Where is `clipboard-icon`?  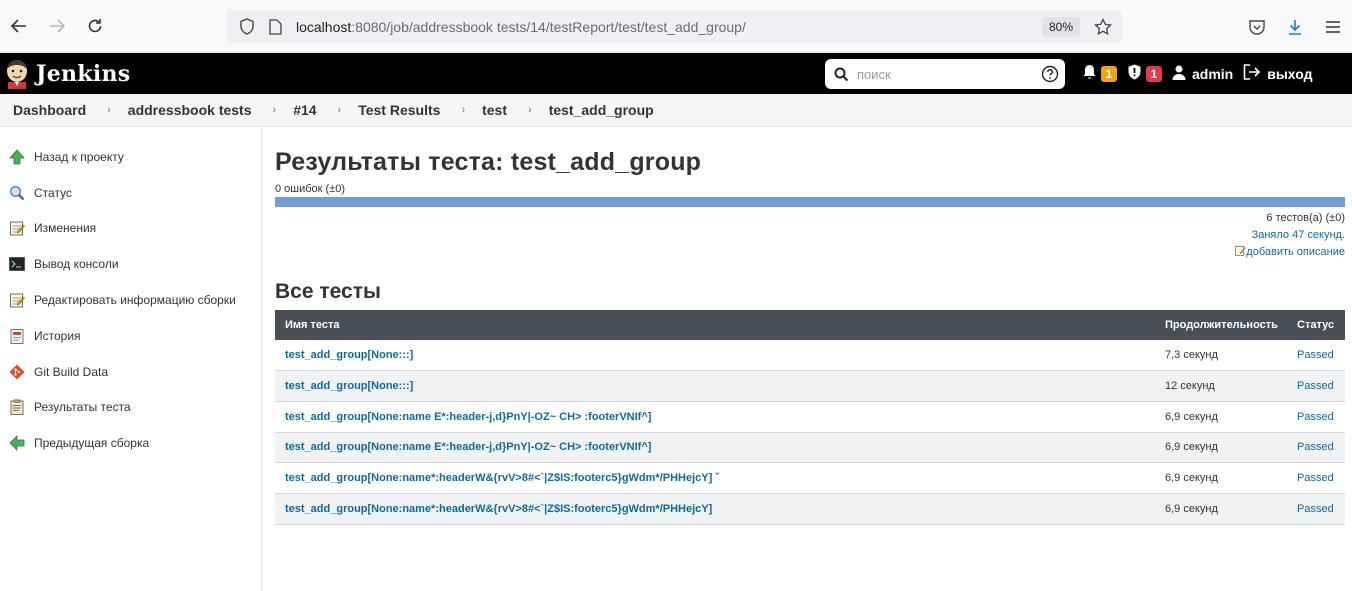
clipboard-icon is located at coordinates (17, 407).